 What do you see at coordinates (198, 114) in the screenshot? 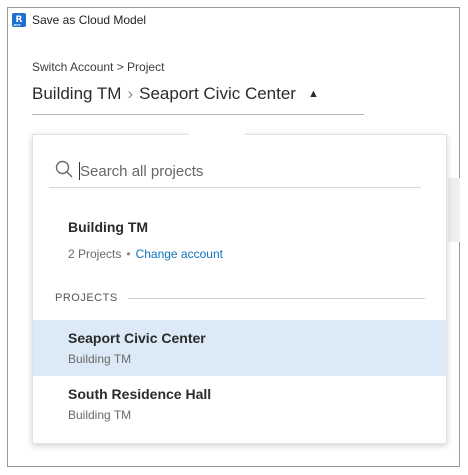
I see `breadcrumb-underline` at bounding box center [198, 114].